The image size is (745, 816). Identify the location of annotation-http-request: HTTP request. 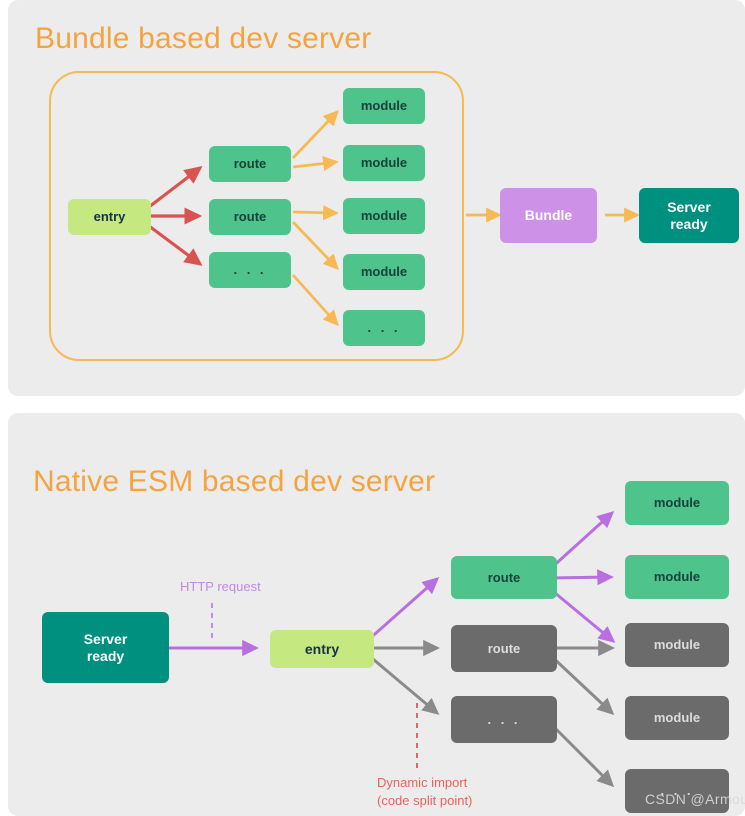
(220, 586).